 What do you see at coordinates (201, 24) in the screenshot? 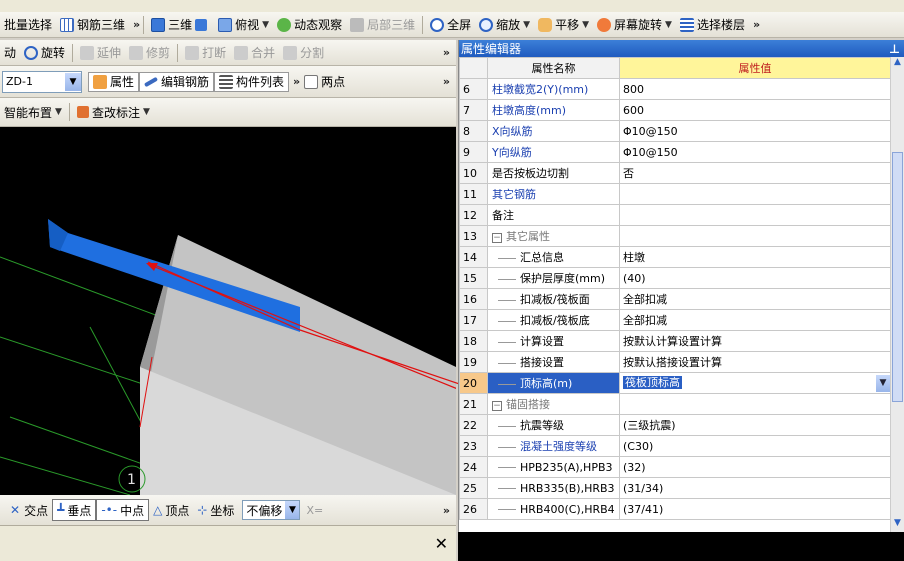
I see `dropdown-icon` at bounding box center [201, 24].